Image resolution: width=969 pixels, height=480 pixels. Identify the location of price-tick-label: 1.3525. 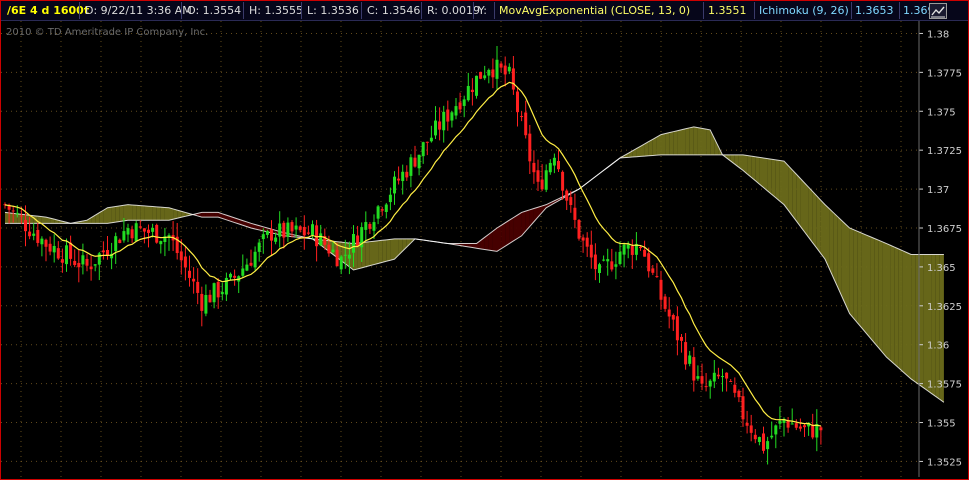
(944, 462).